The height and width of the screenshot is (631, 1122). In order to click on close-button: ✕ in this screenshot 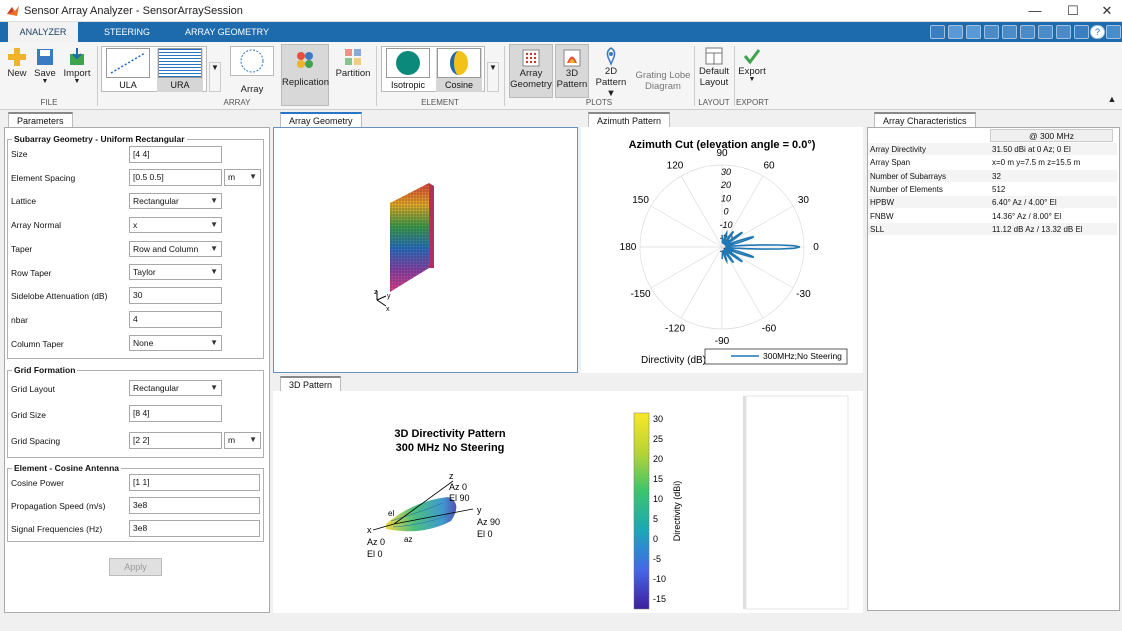, I will do `click(1105, 11)`.